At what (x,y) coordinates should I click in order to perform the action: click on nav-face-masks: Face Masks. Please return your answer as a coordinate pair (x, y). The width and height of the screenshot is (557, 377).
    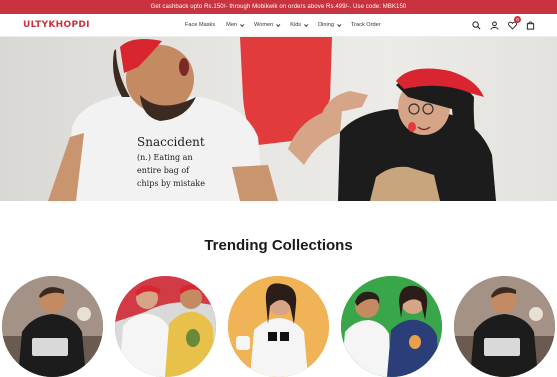
    Looking at the image, I should click on (200, 25).